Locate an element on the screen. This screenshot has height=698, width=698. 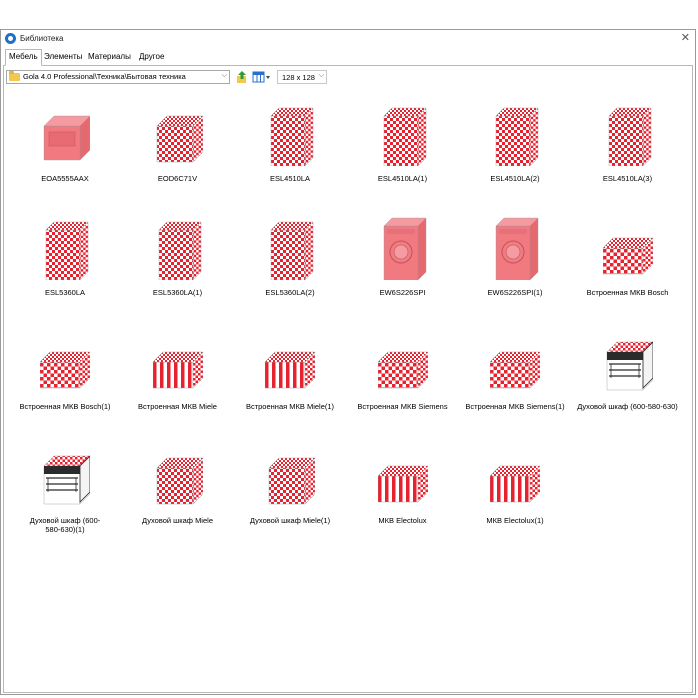
library-item: Духовой шкаф (600-580-630) is located at coordinates (628, 375).